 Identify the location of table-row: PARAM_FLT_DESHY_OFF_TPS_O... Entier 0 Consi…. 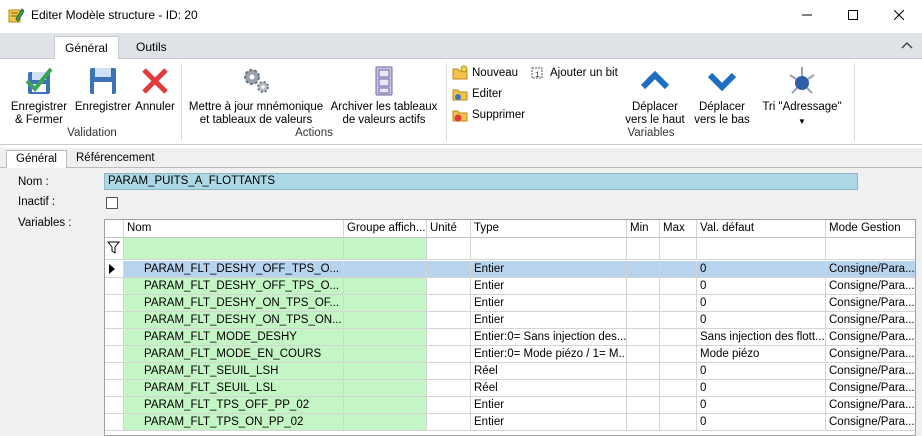
(510, 286).